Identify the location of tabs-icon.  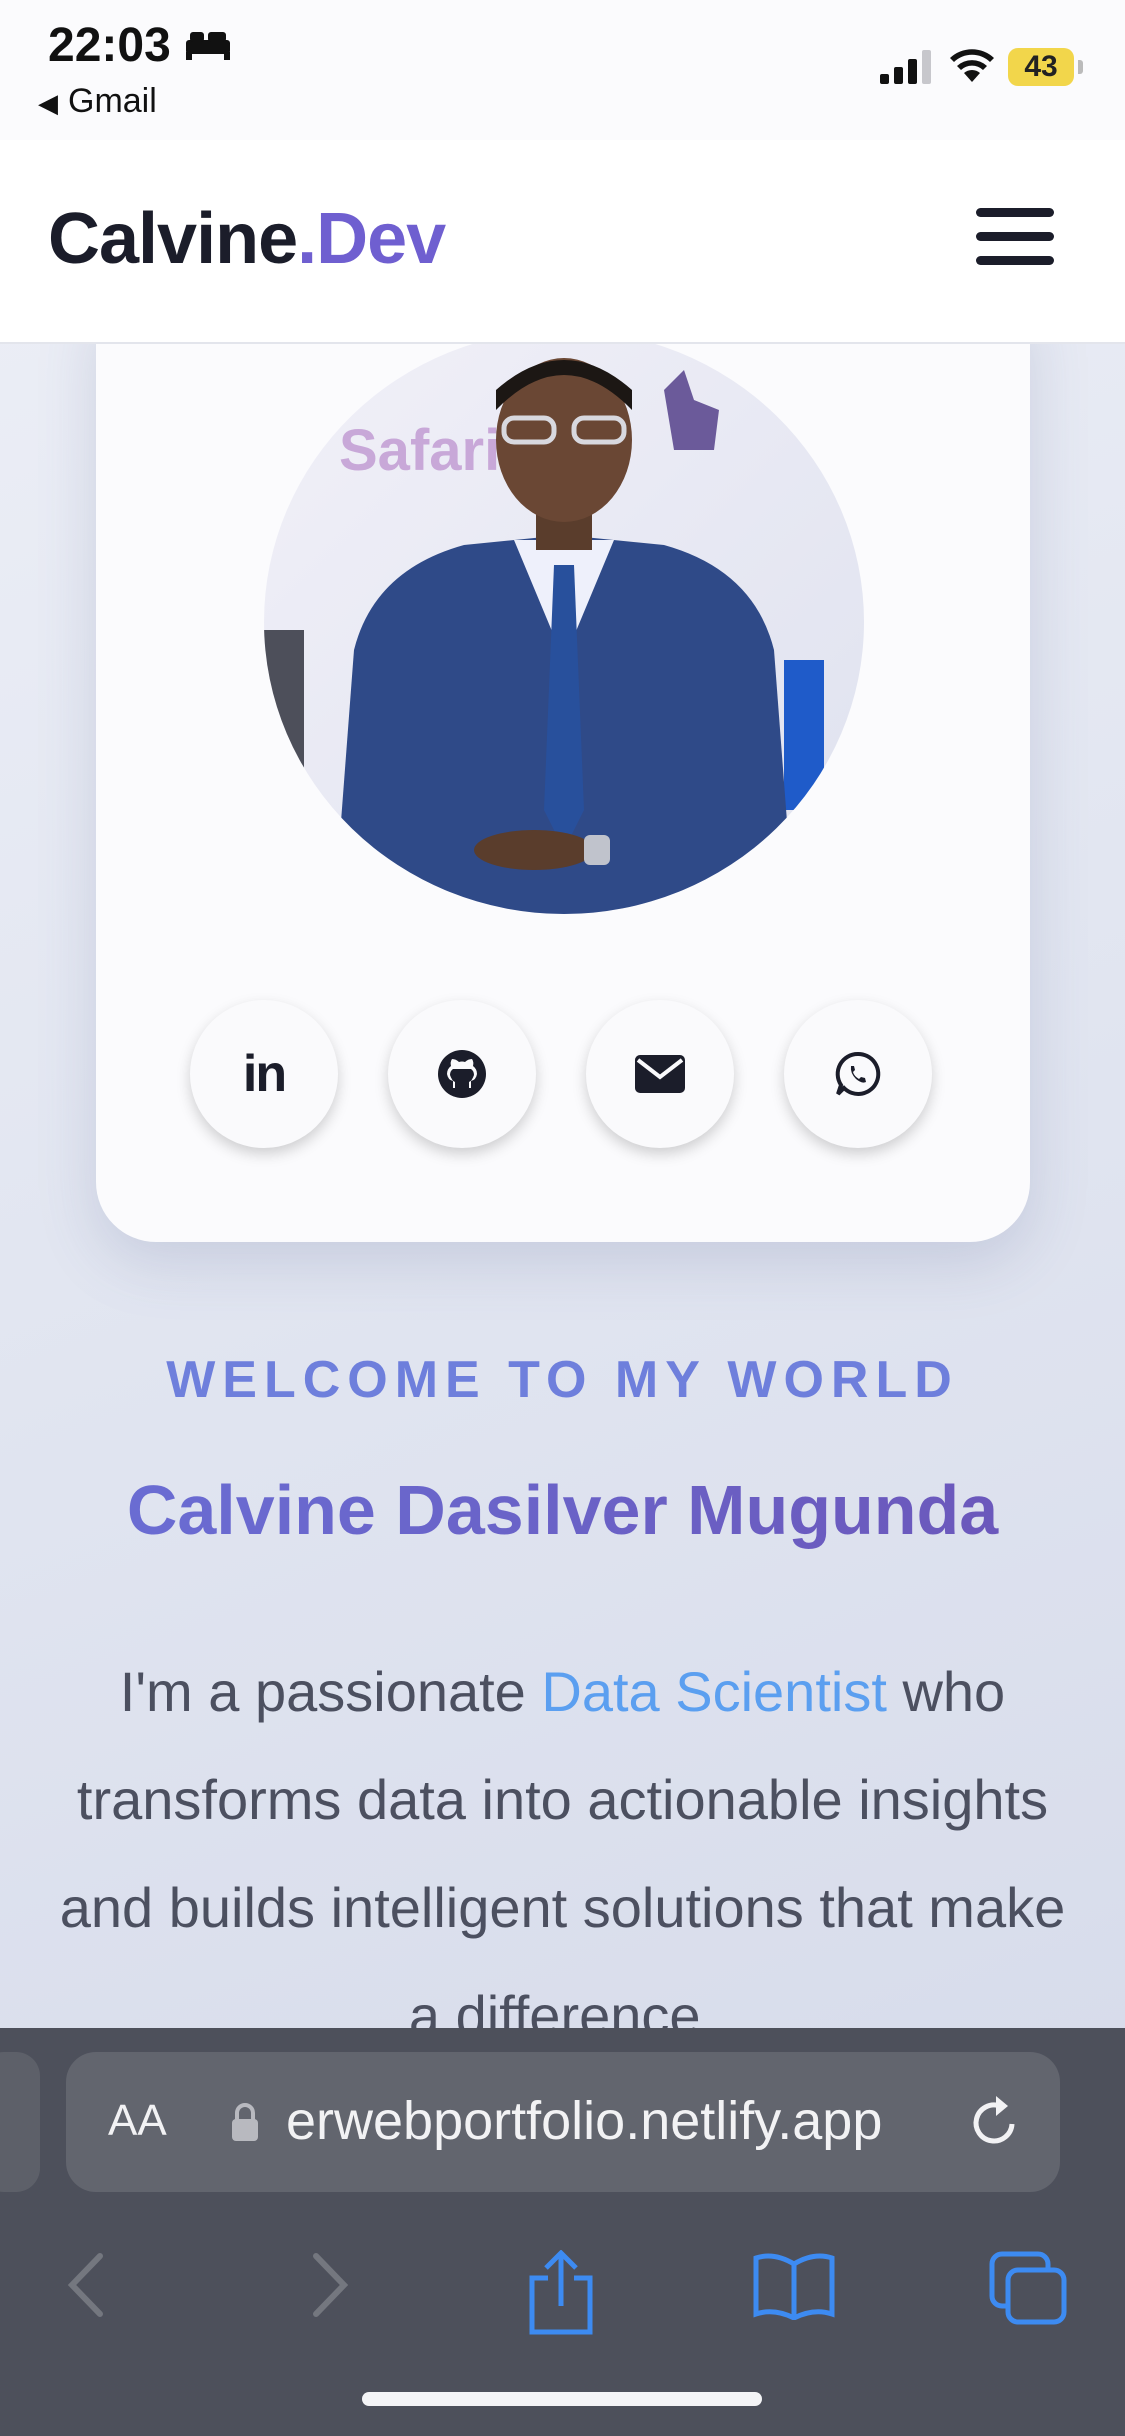
(1028, 2288).